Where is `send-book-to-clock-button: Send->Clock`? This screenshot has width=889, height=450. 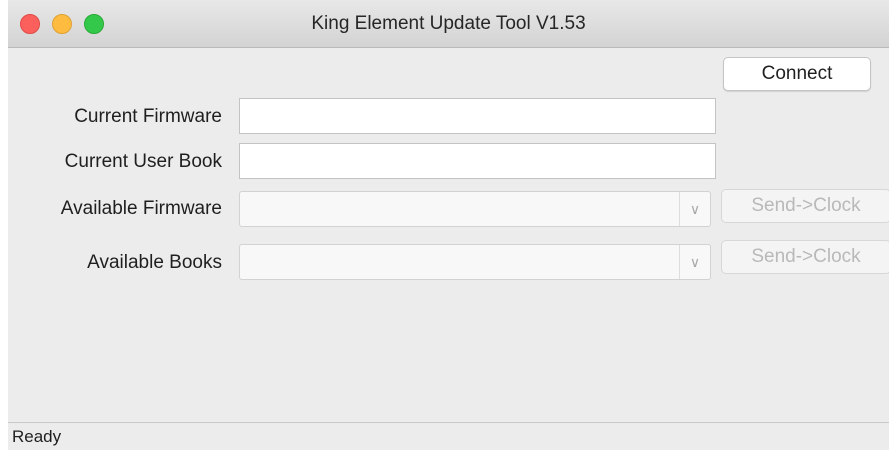
send-book-to-clock-button: Send->Clock is located at coordinates (805, 257).